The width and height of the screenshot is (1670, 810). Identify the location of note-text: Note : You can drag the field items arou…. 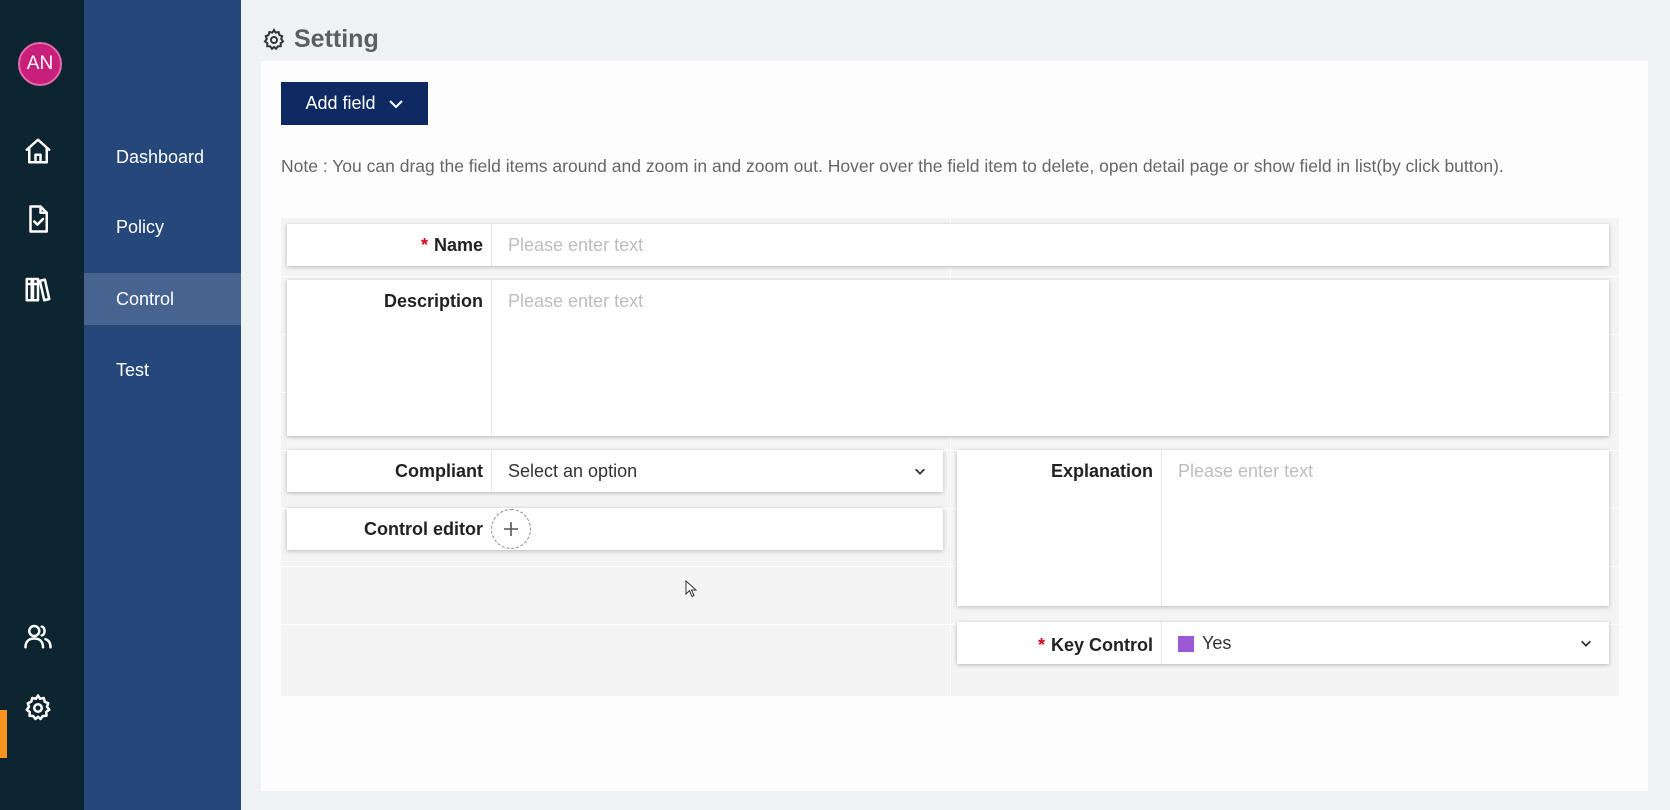
(892, 166).